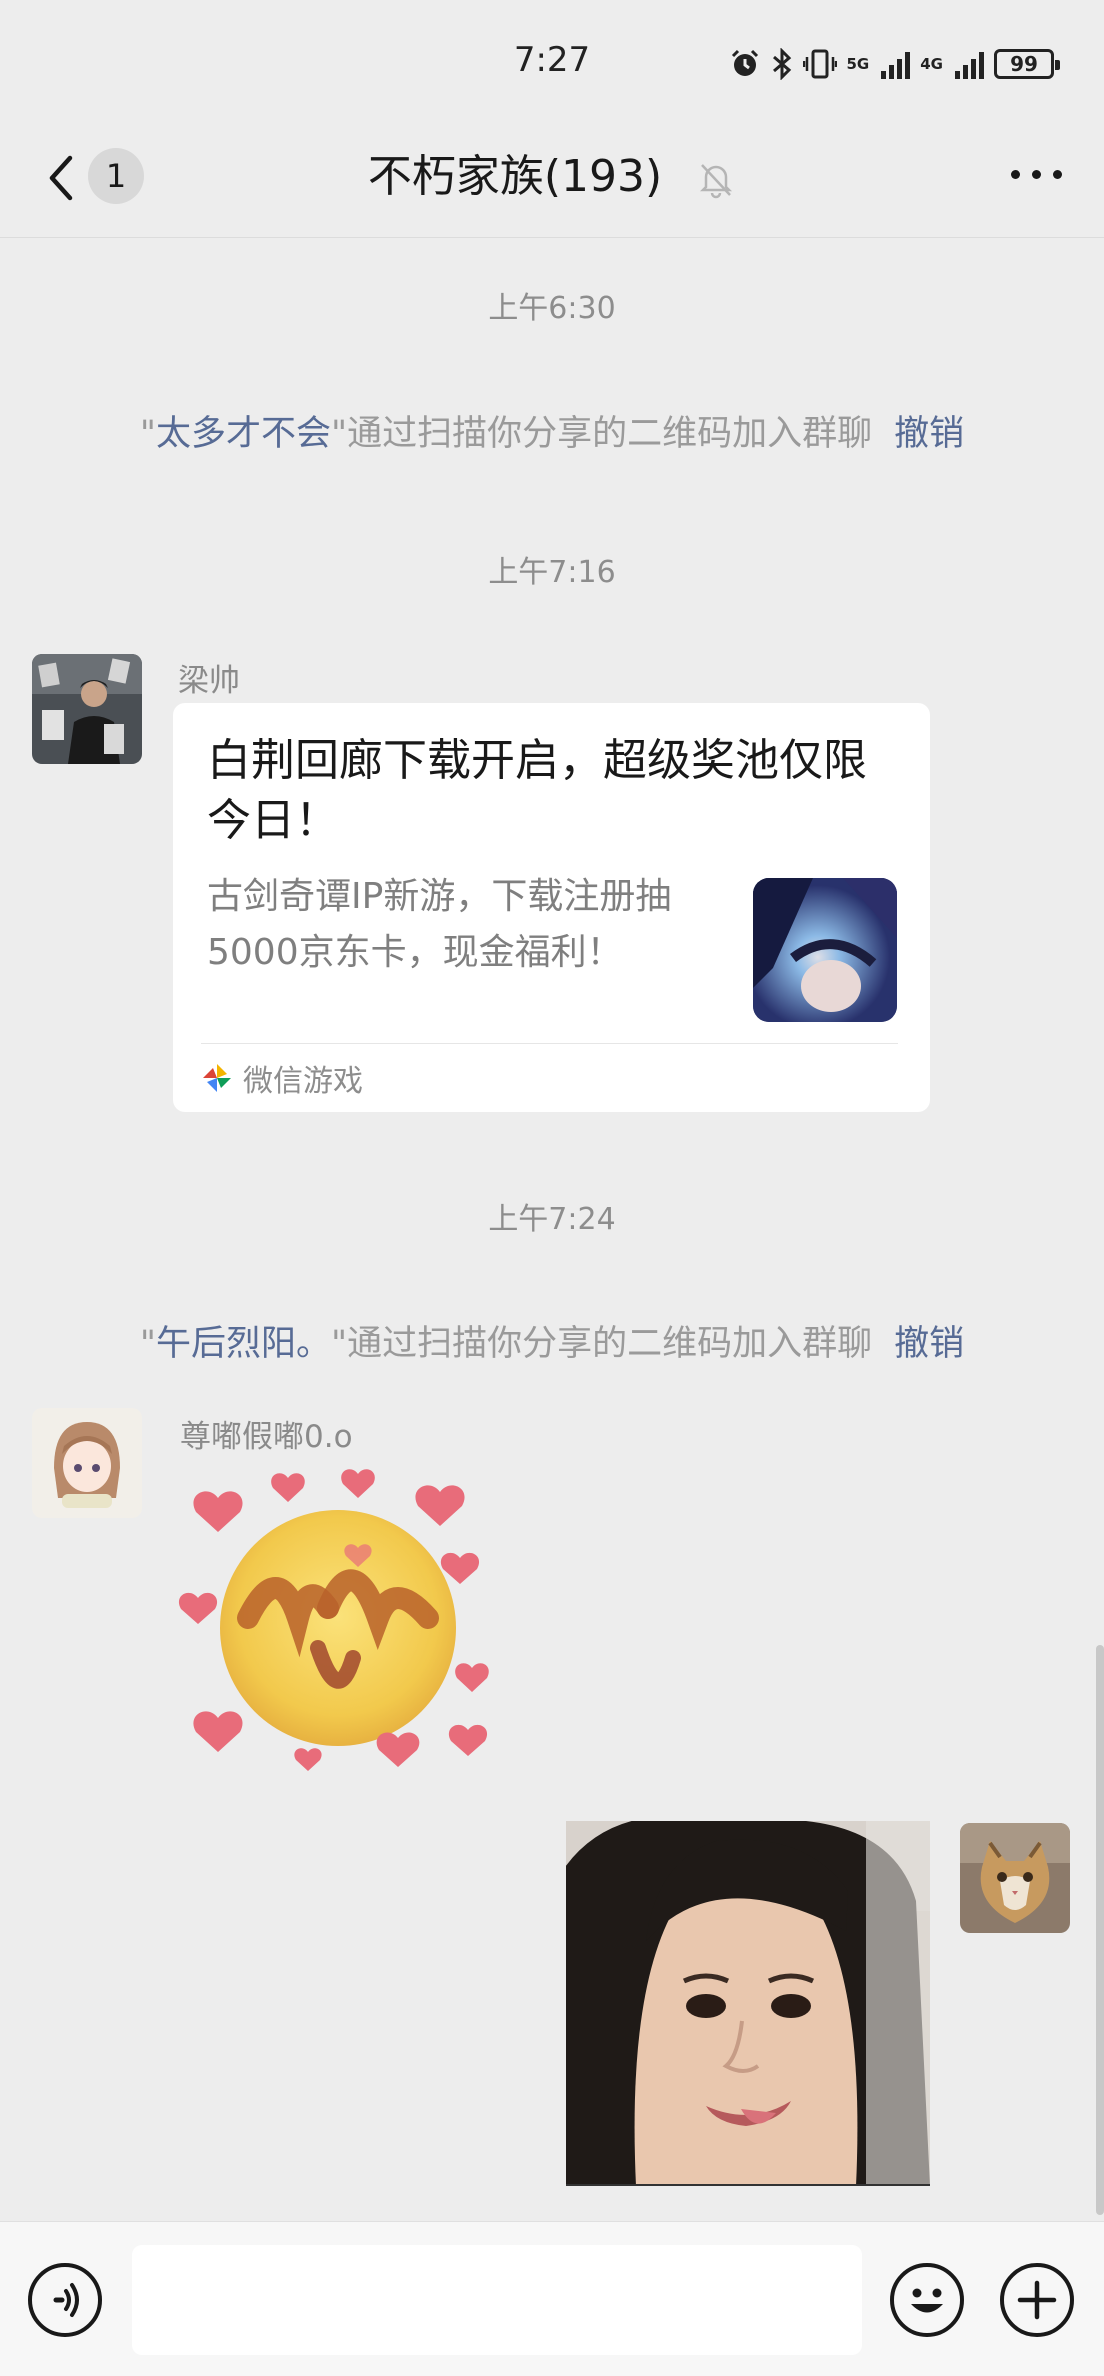 The width and height of the screenshot is (1104, 2376). Describe the element at coordinates (1100, 1930) in the screenshot. I see `scrollbar` at that location.